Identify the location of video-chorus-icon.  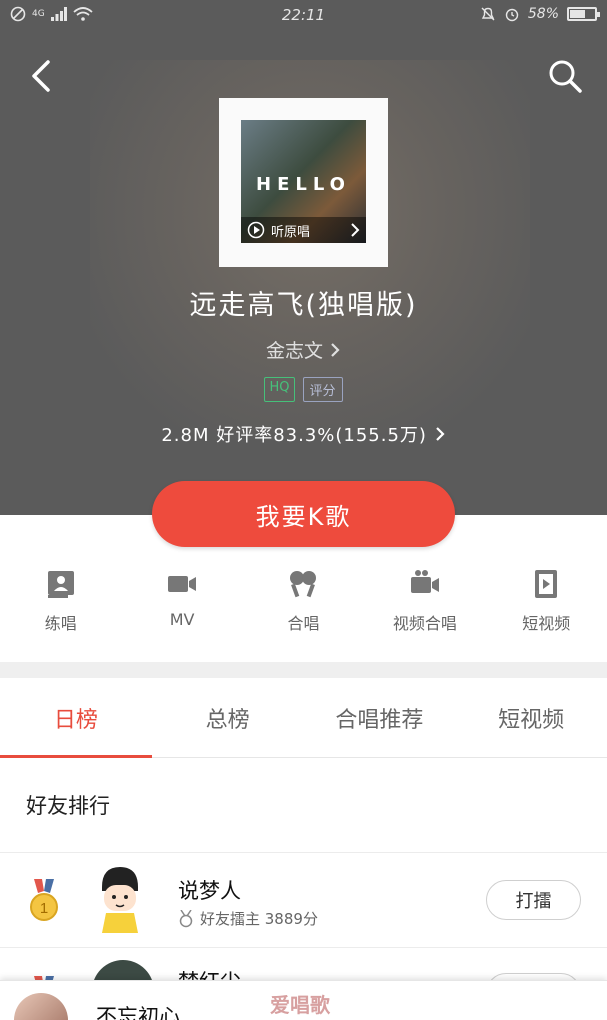
(424, 581).